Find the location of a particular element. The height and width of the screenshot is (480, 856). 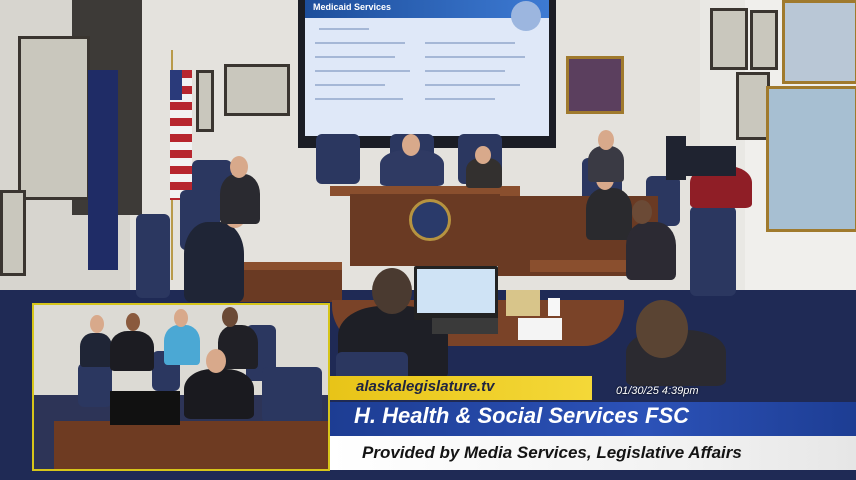

keyboard is located at coordinates (465, 326).